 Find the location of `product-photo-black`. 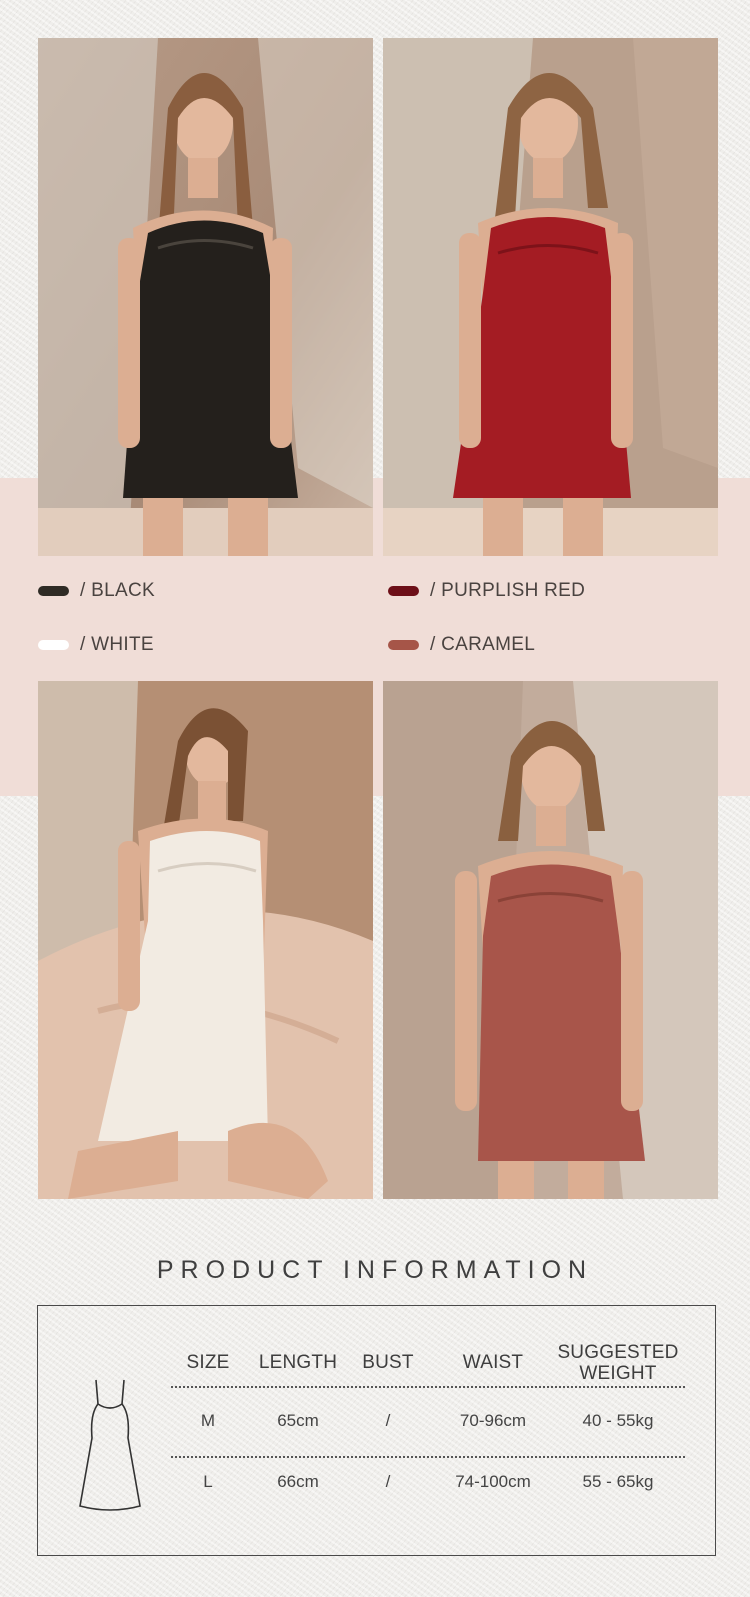

product-photo-black is located at coordinates (205, 297).